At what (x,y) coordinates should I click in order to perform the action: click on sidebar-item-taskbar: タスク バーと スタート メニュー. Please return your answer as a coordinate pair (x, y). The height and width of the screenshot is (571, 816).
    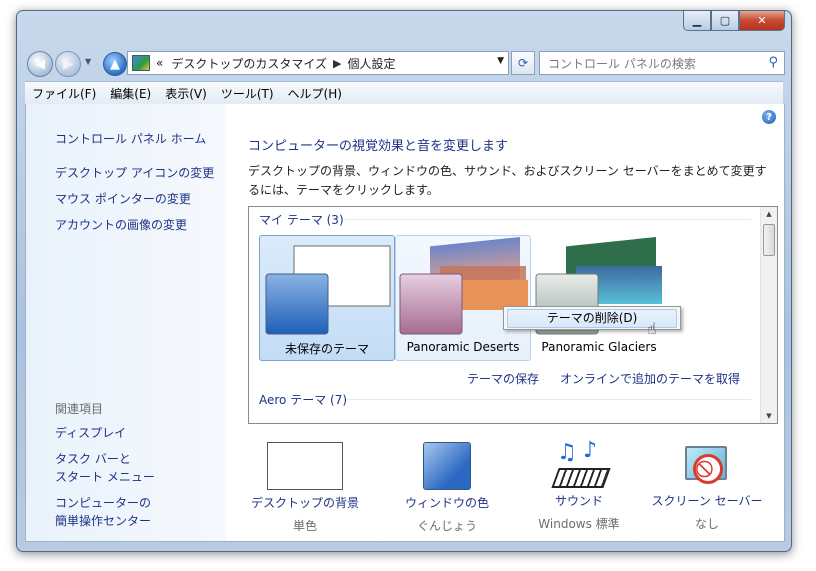
    Looking at the image, I should click on (105, 468).